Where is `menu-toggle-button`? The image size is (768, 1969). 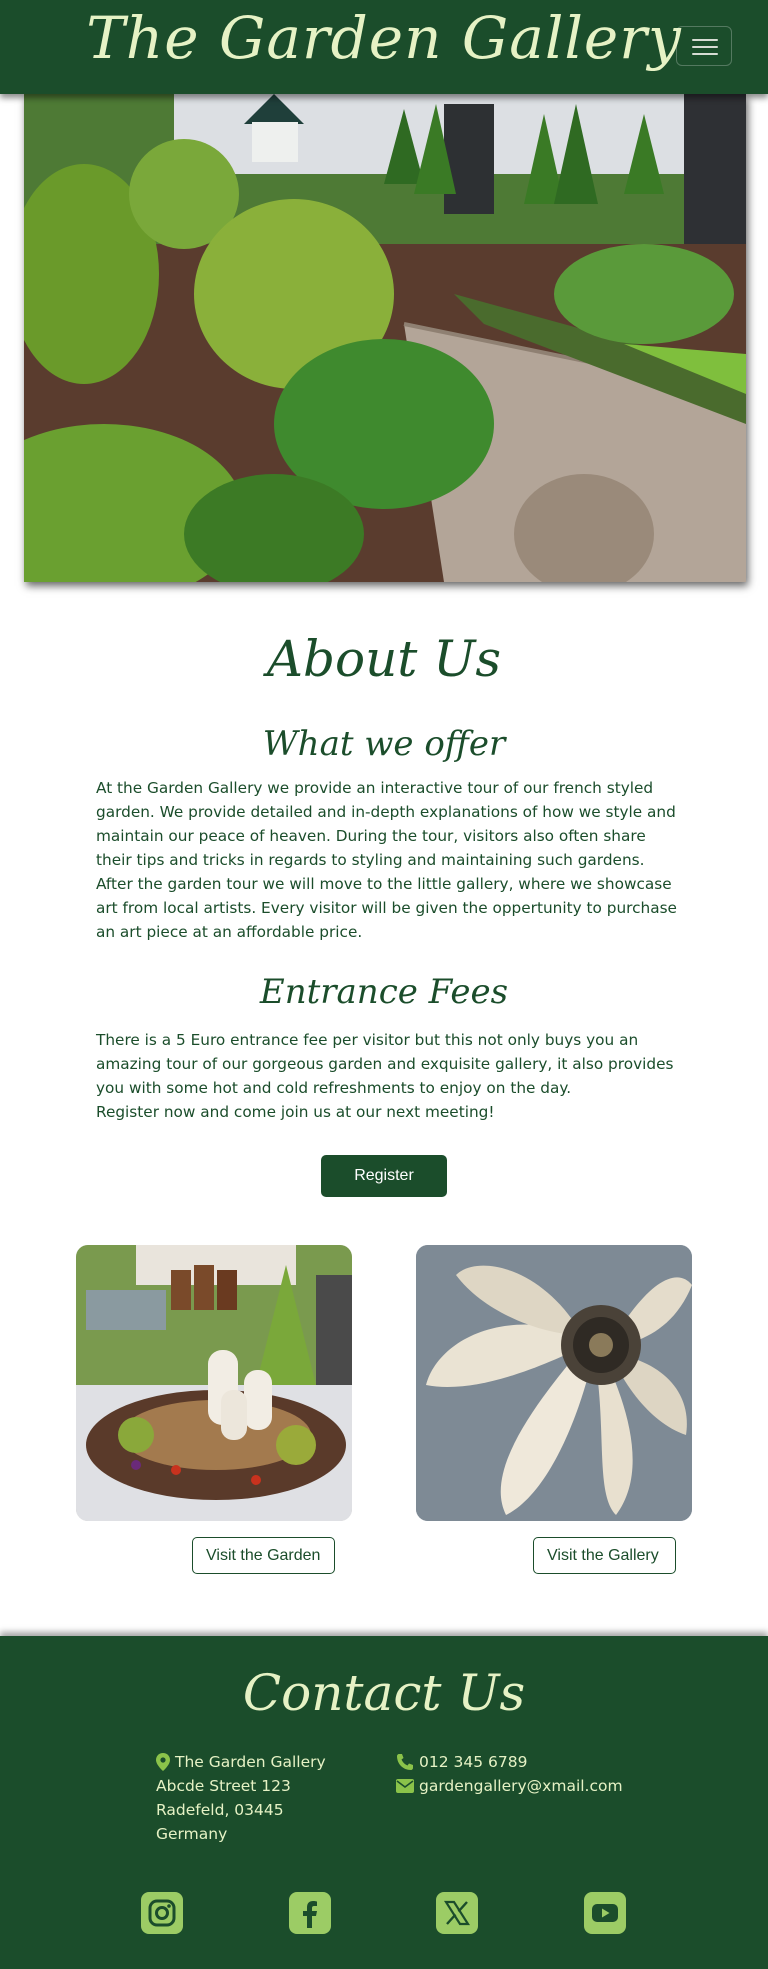
menu-toggle-button is located at coordinates (704, 46).